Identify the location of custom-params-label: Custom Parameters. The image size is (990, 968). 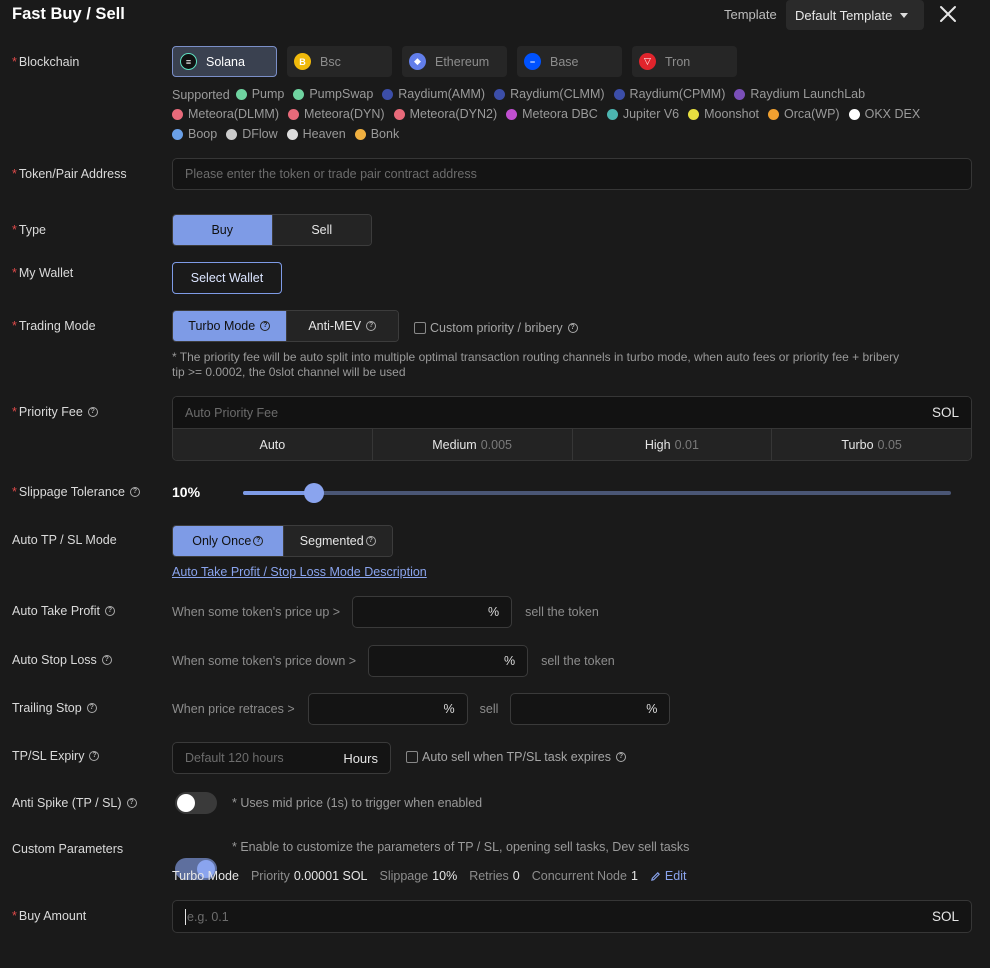
(68, 849).